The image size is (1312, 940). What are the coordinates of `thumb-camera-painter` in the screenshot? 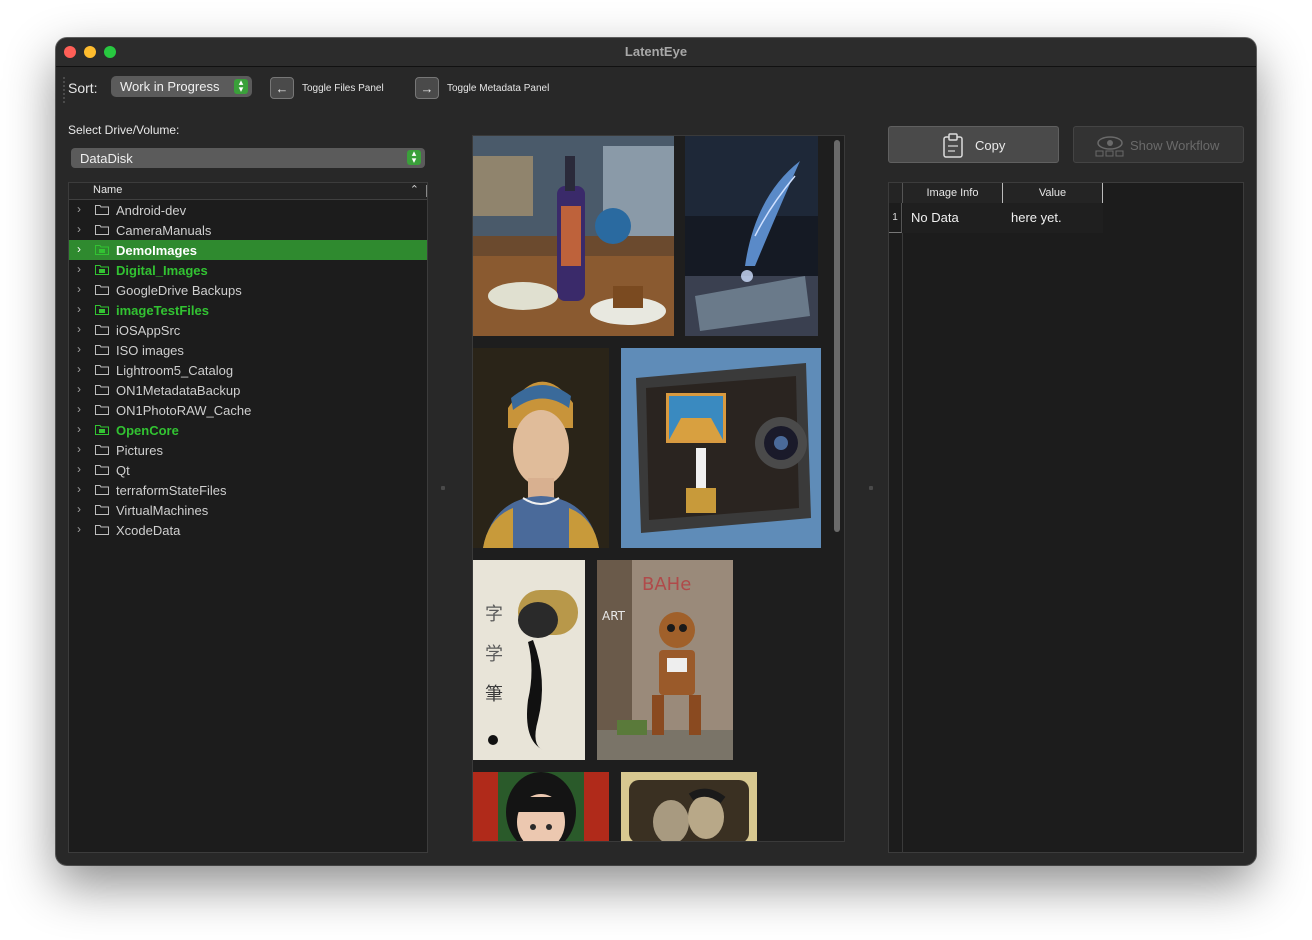 It's located at (721, 448).